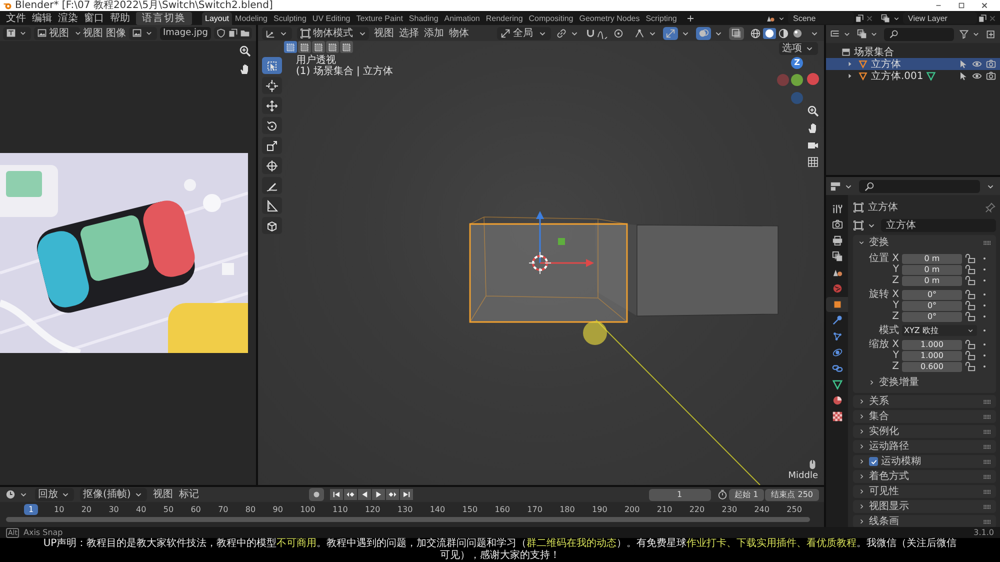 This screenshot has width=1000, height=562. Describe the element at coordinates (924, 446) in the screenshot. I see `collapsed-panel: 运动路径` at that location.